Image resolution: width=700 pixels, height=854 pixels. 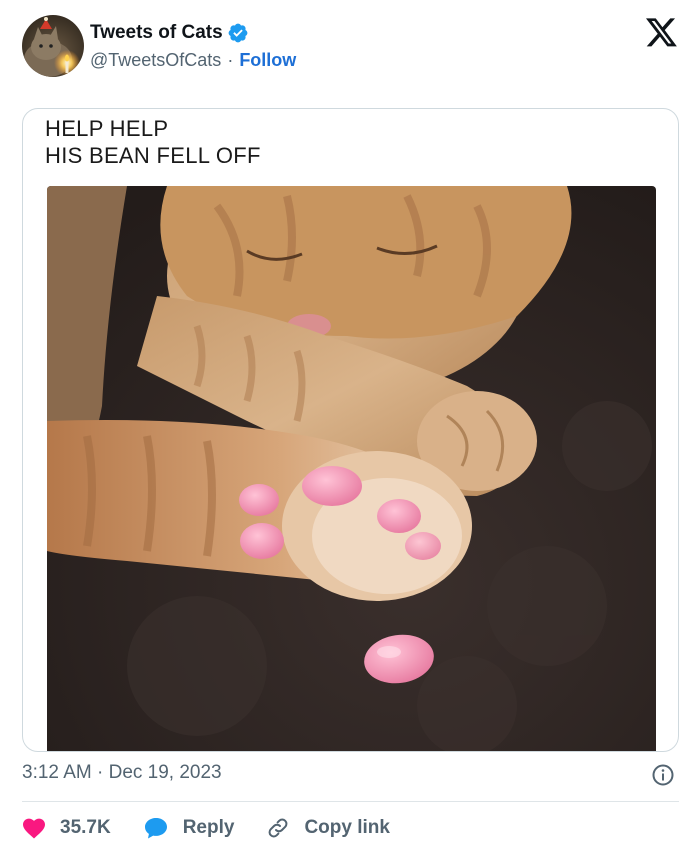 I want to click on handle: @TweetsOfCats, so click(x=155, y=60).